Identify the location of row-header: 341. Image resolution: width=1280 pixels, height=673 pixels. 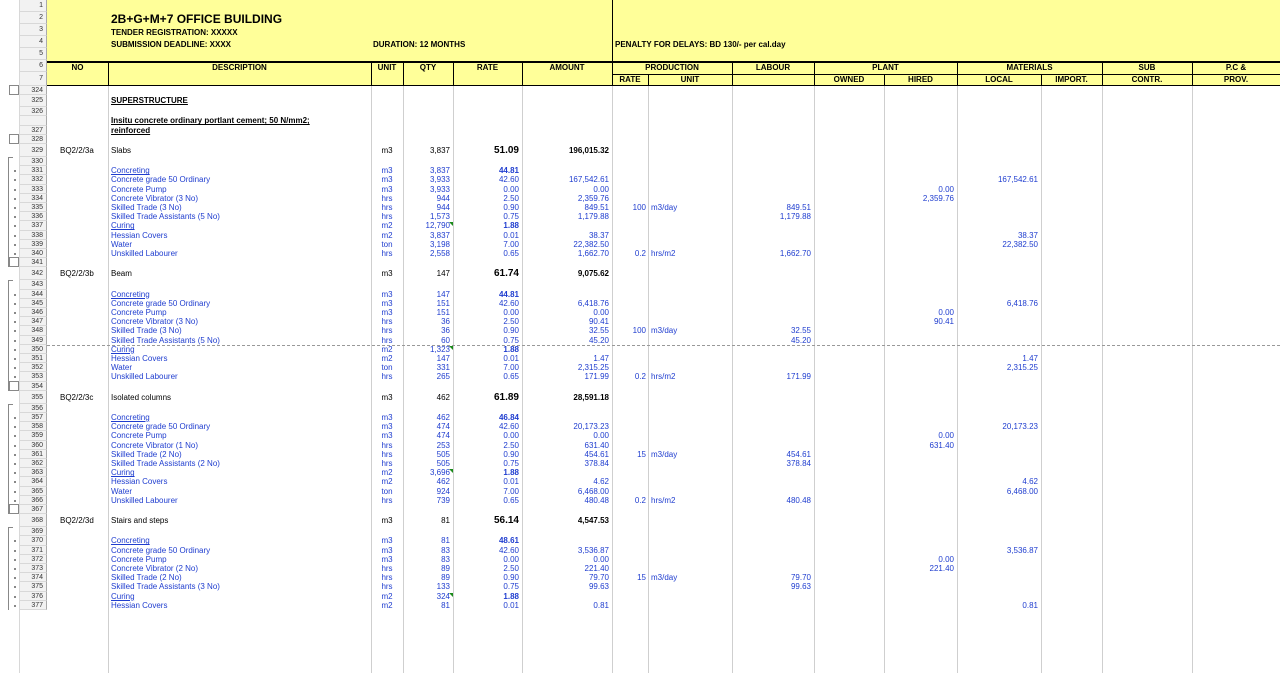
(33, 263).